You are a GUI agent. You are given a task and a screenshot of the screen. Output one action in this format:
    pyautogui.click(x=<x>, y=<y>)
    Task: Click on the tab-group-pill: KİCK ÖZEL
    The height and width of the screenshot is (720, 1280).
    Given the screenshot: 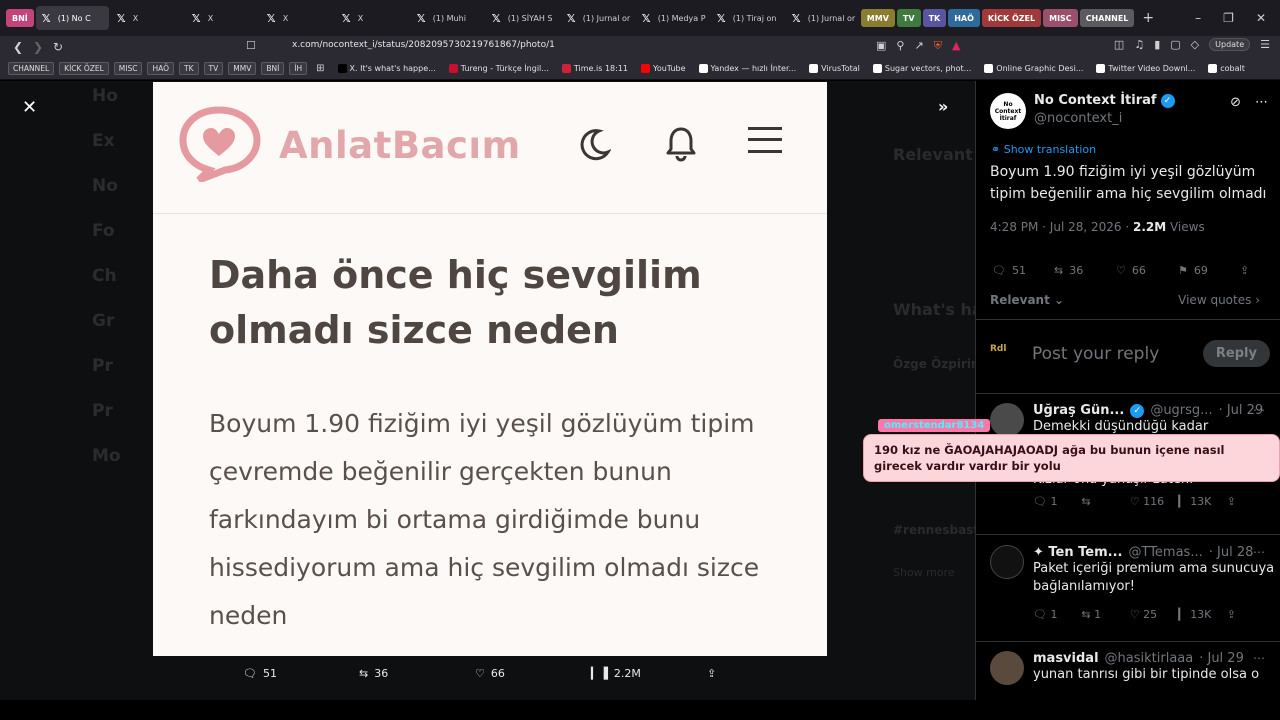 What is the action you would take?
    pyautogui.click(x=1011, y=18)
    